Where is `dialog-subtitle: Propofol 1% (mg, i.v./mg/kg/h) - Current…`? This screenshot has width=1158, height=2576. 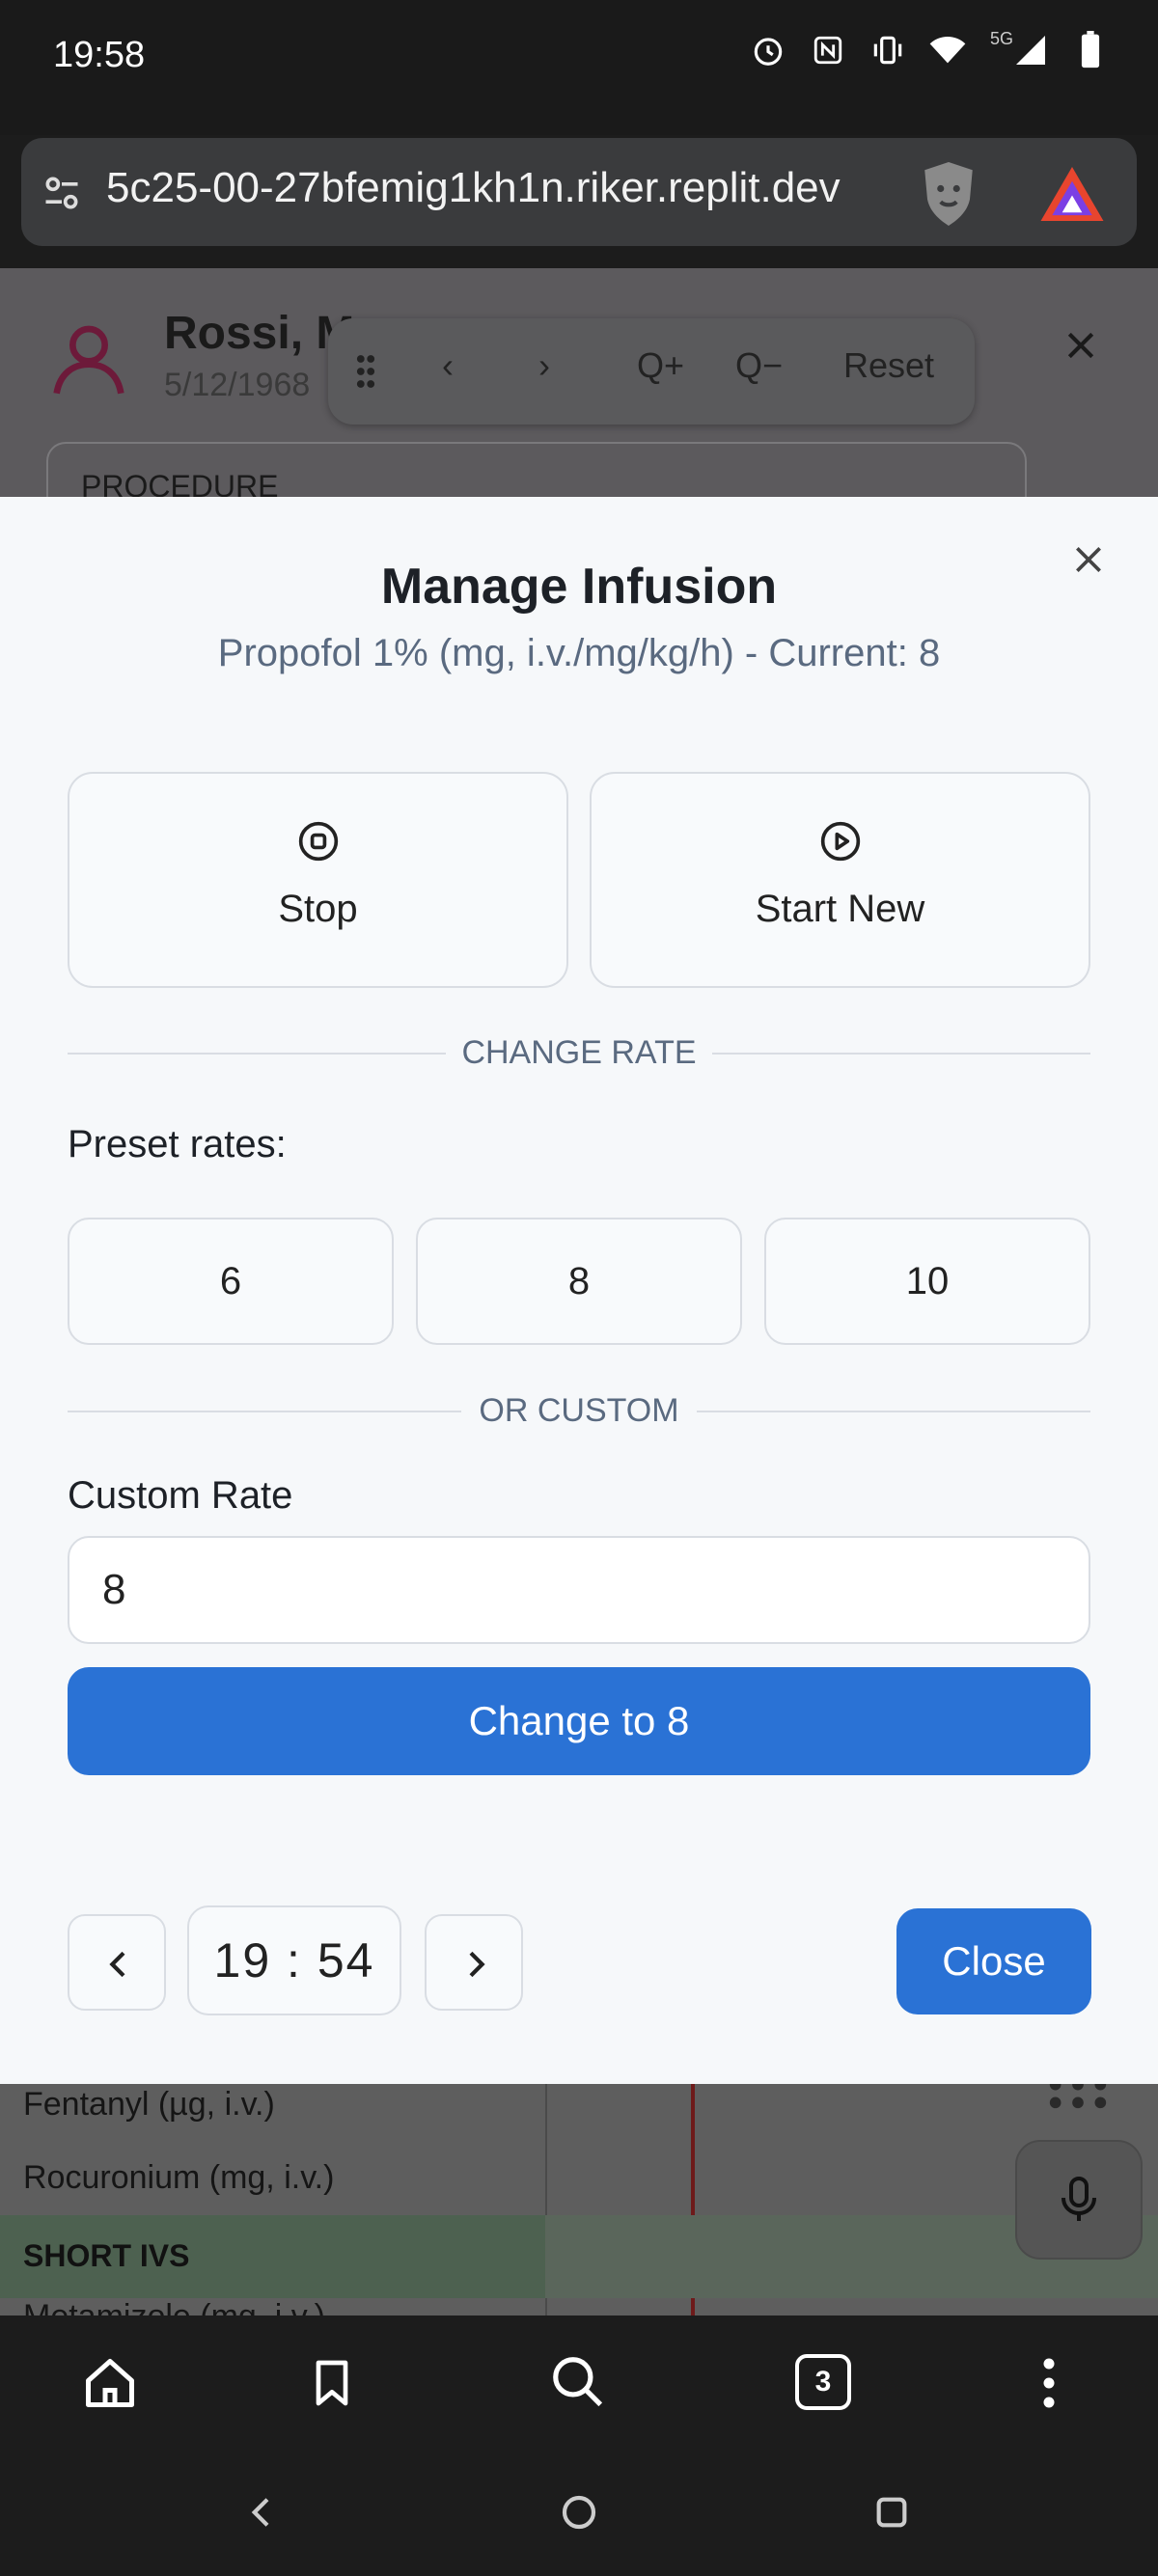 dialog-subtitle: Propofol 1% (mg, i.v./mg/kg/h) - Current… is located at coordinates (579, 653).